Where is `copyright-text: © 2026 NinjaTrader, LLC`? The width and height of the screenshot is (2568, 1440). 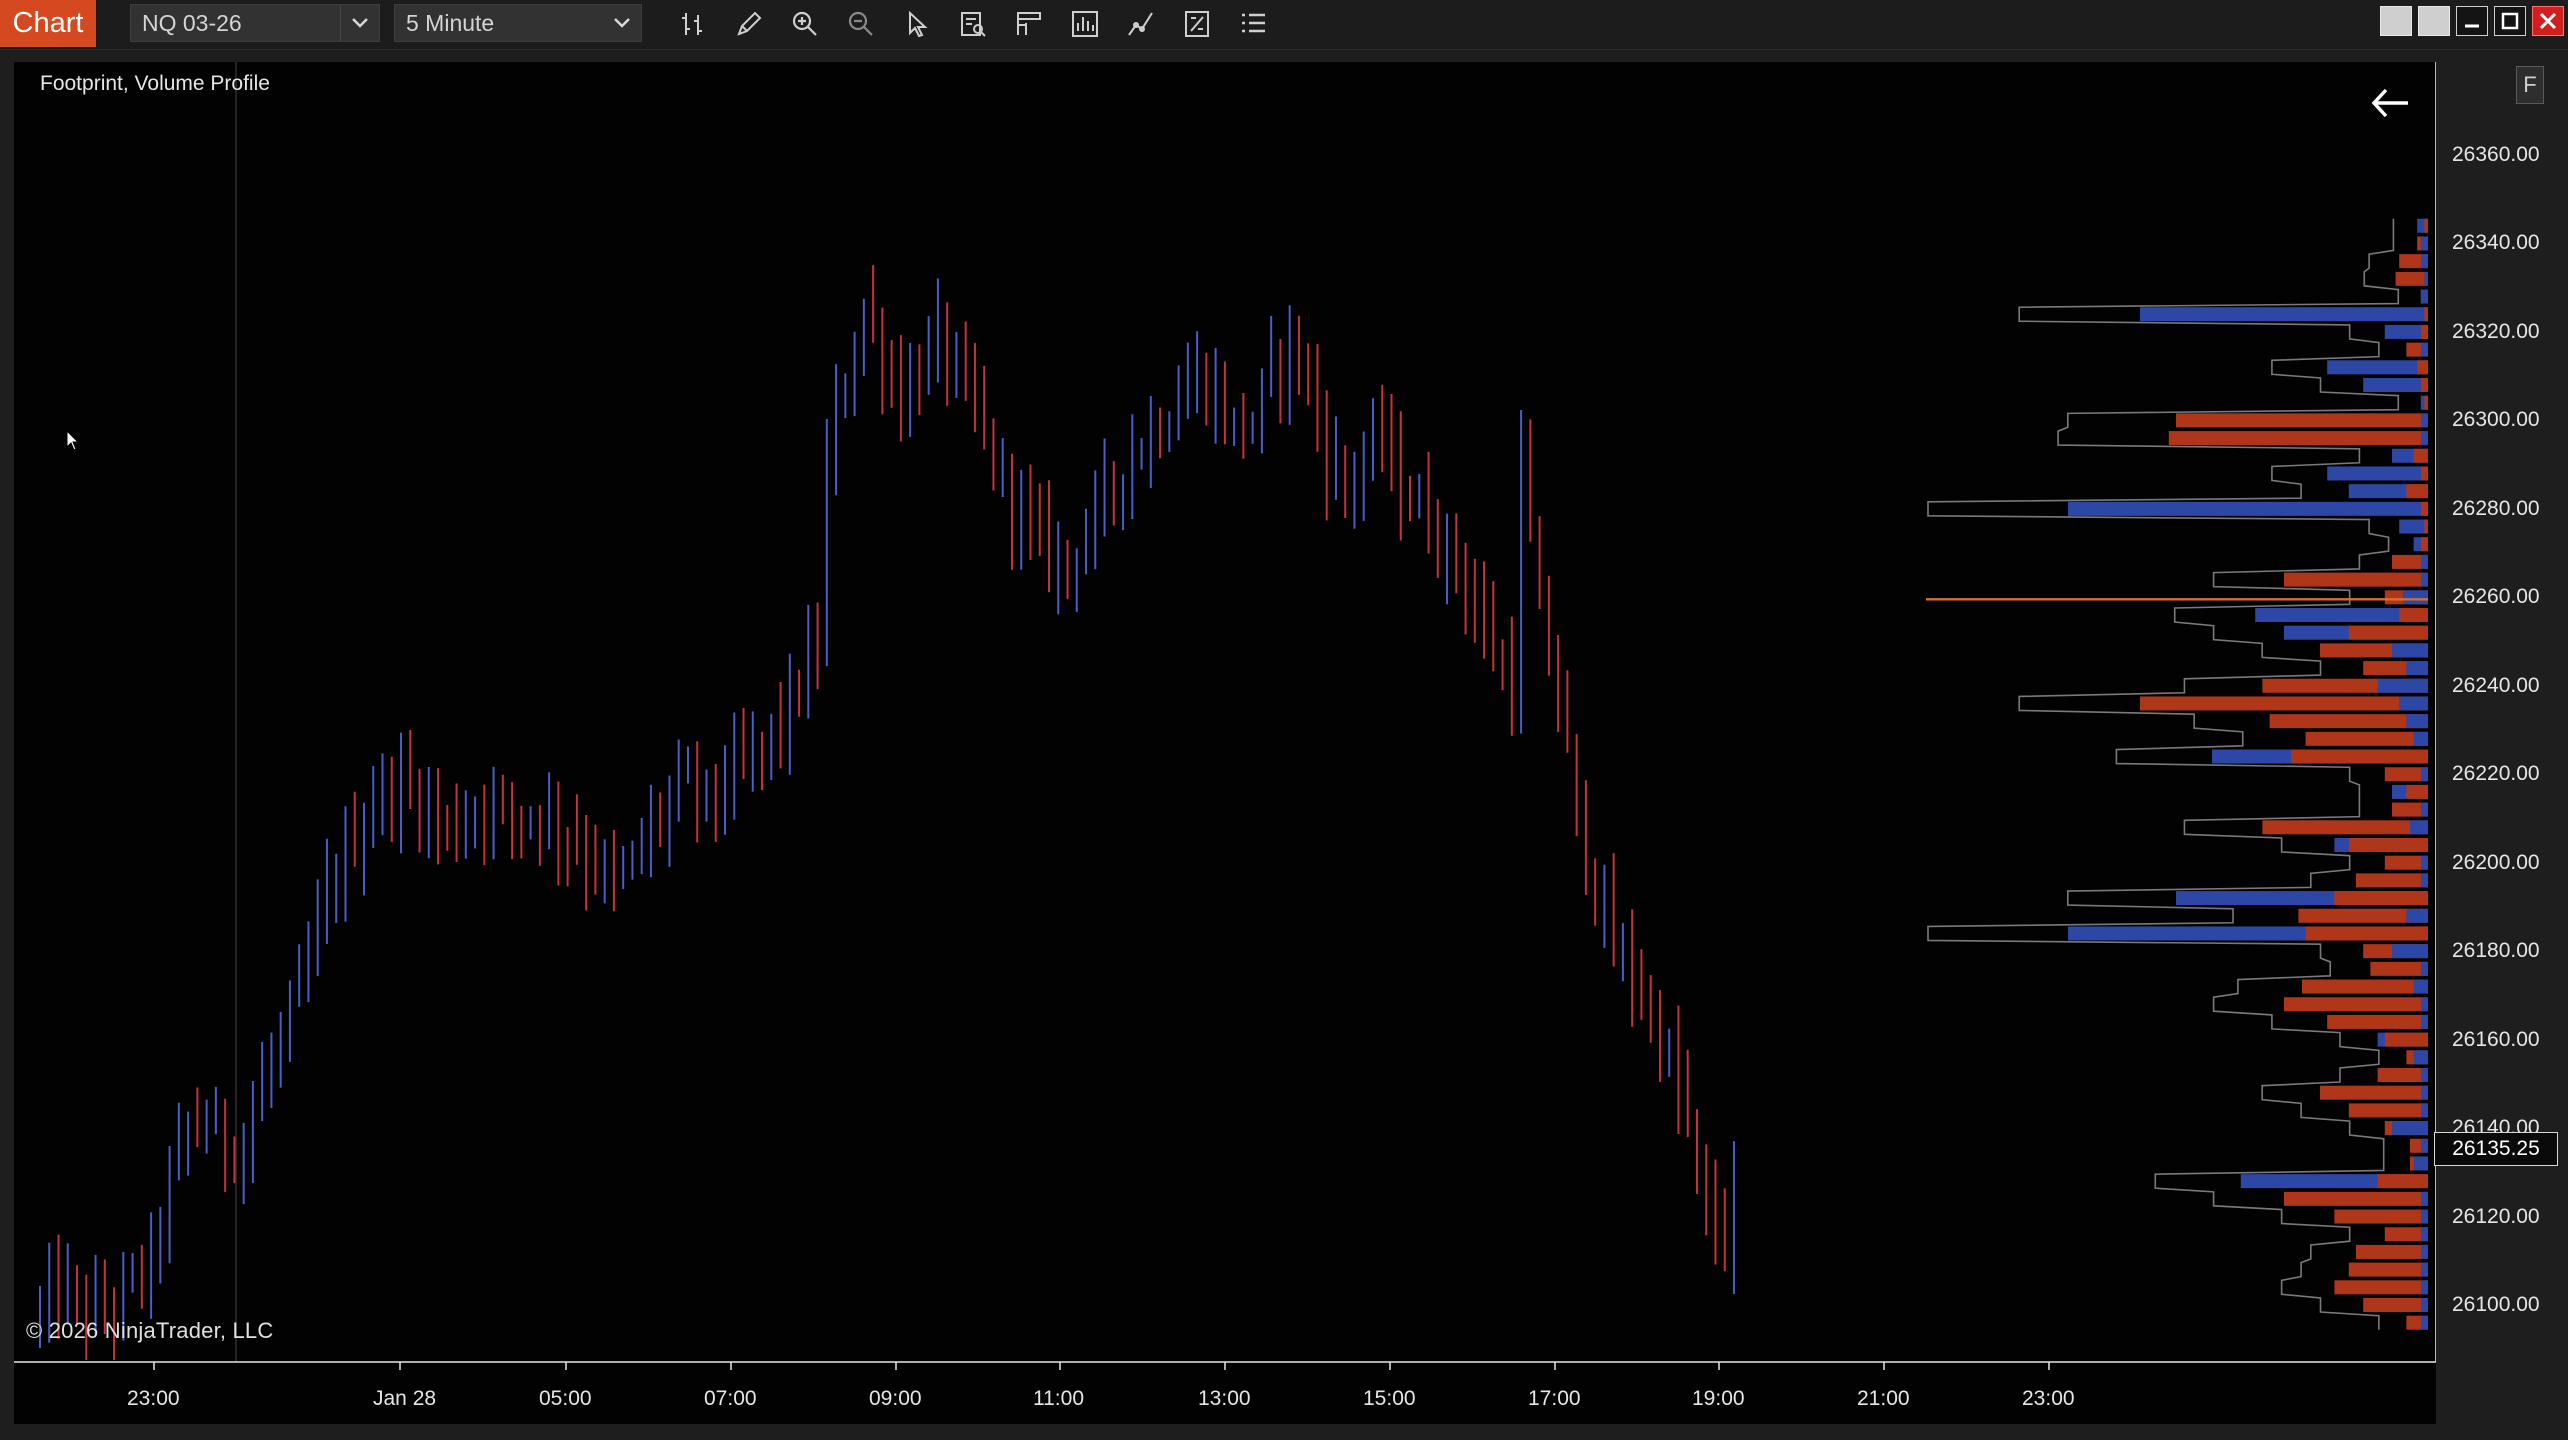 copyright-text: © 2026 NinjaTrader, LLC is located at coordinates (150, 1330).